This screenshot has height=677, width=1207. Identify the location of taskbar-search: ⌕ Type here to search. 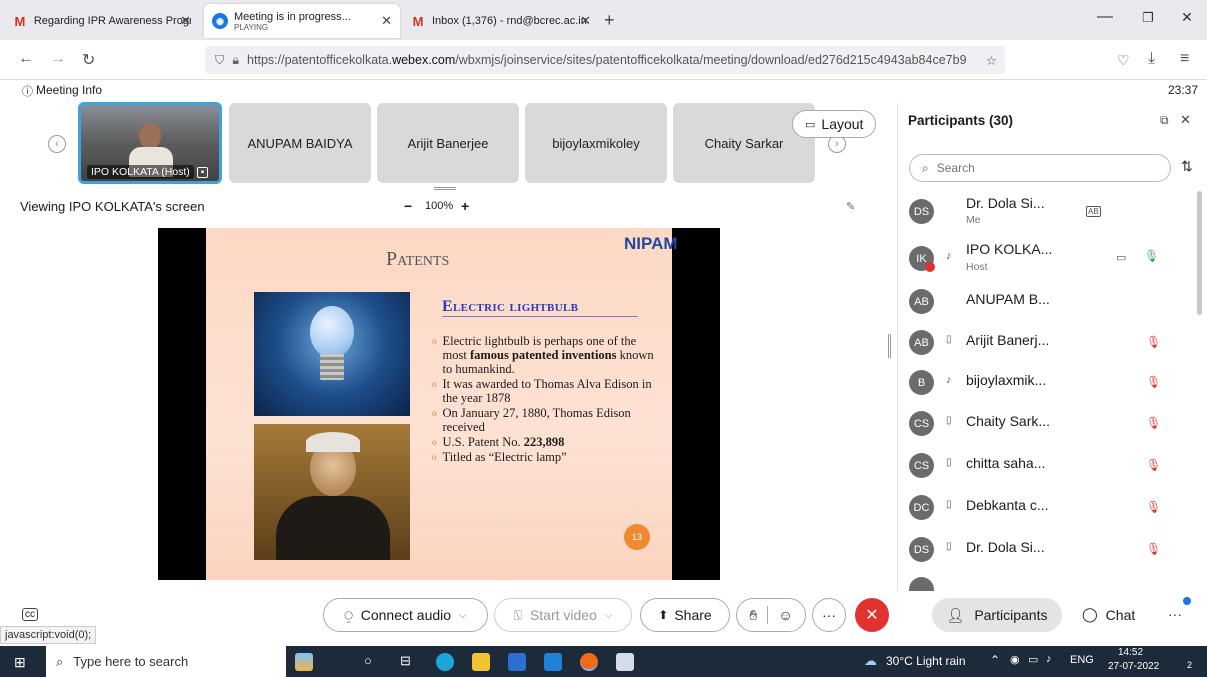
(166, 661).